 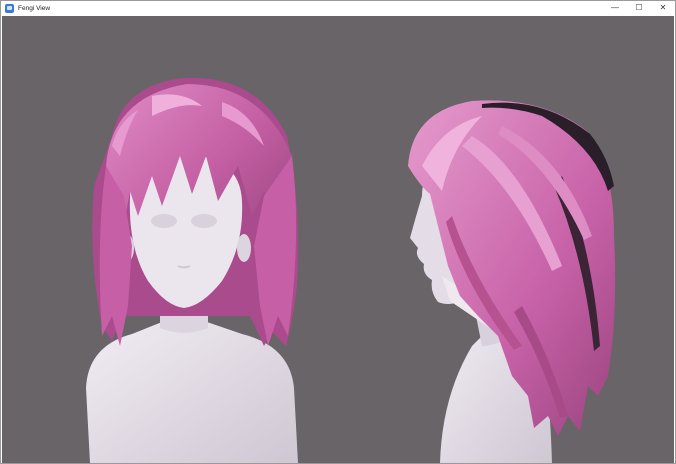 I want to click on app-icon, so click(x=9, y=8).